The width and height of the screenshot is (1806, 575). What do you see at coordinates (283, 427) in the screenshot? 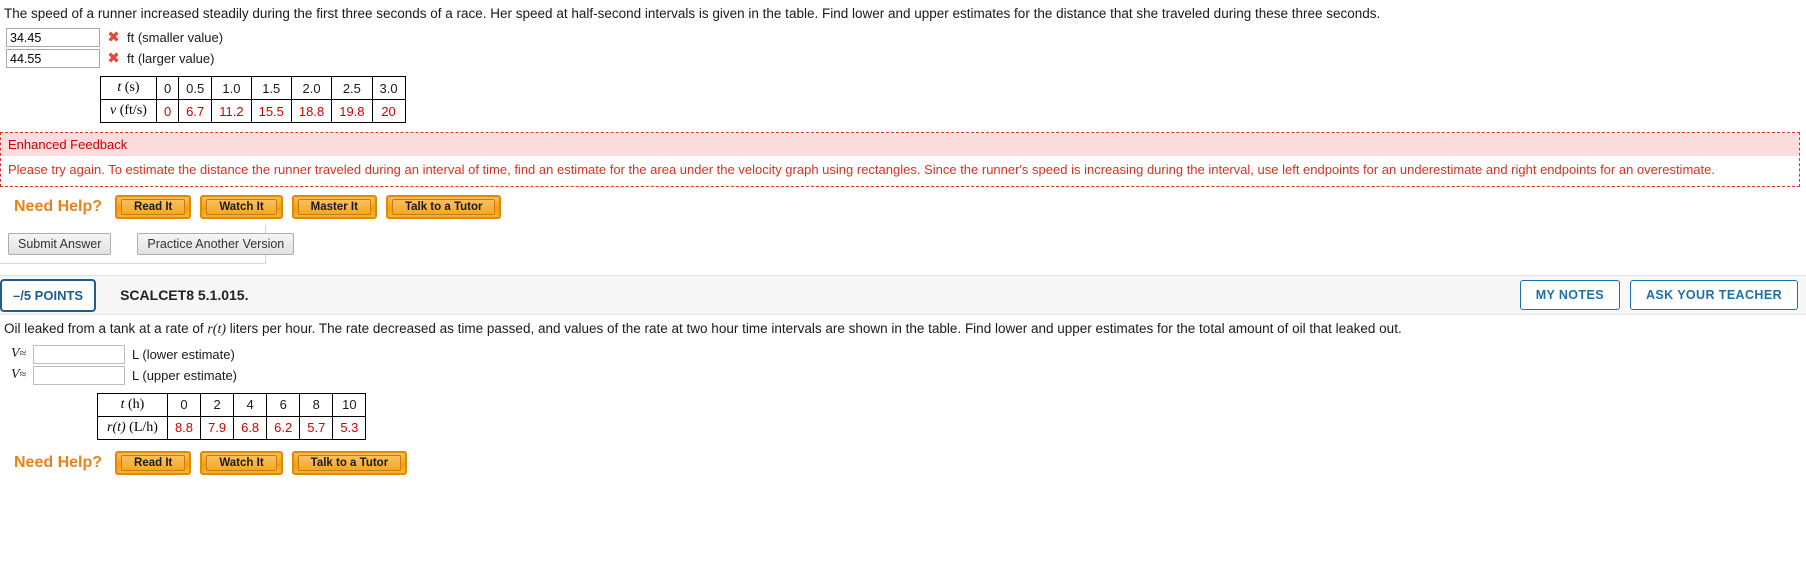
I see `rate-cell: 6.2` at bounding box center [283, 427].